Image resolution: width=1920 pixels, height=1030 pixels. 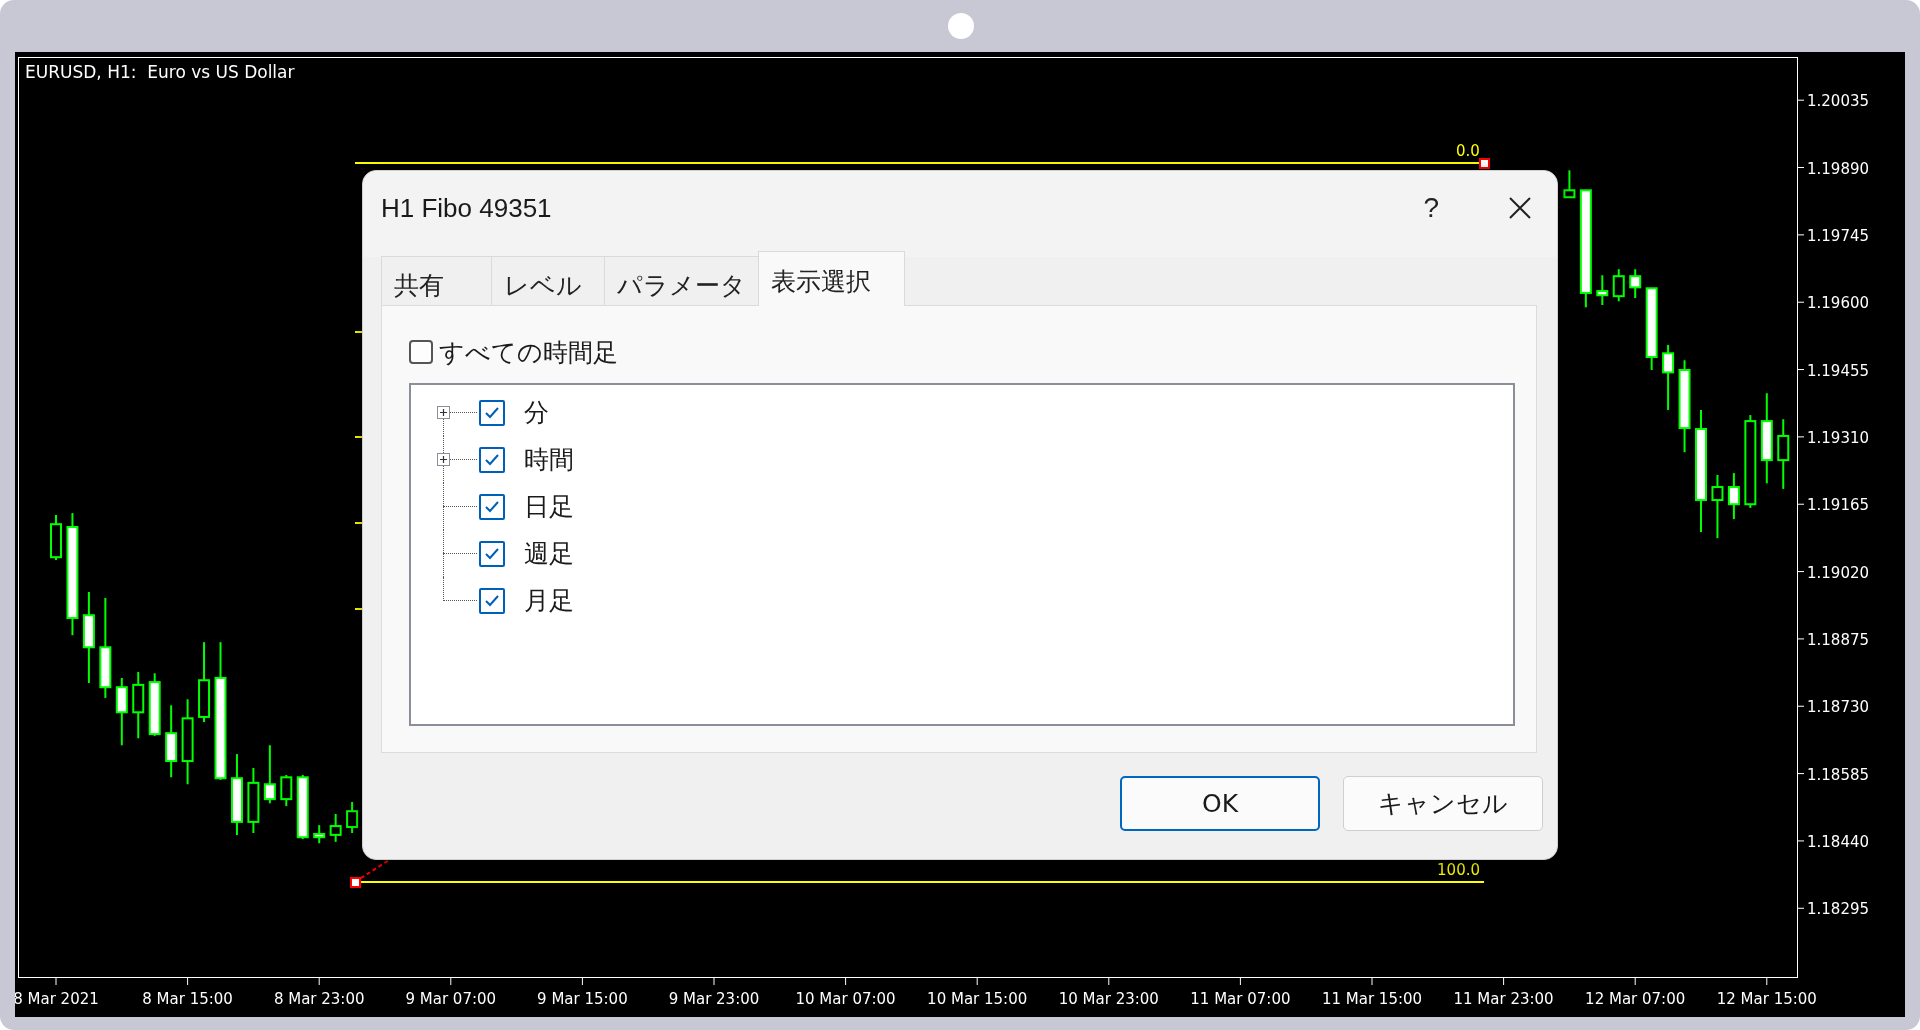 I want to click on tree-item-label: 月足, so click(x=549, y=600).